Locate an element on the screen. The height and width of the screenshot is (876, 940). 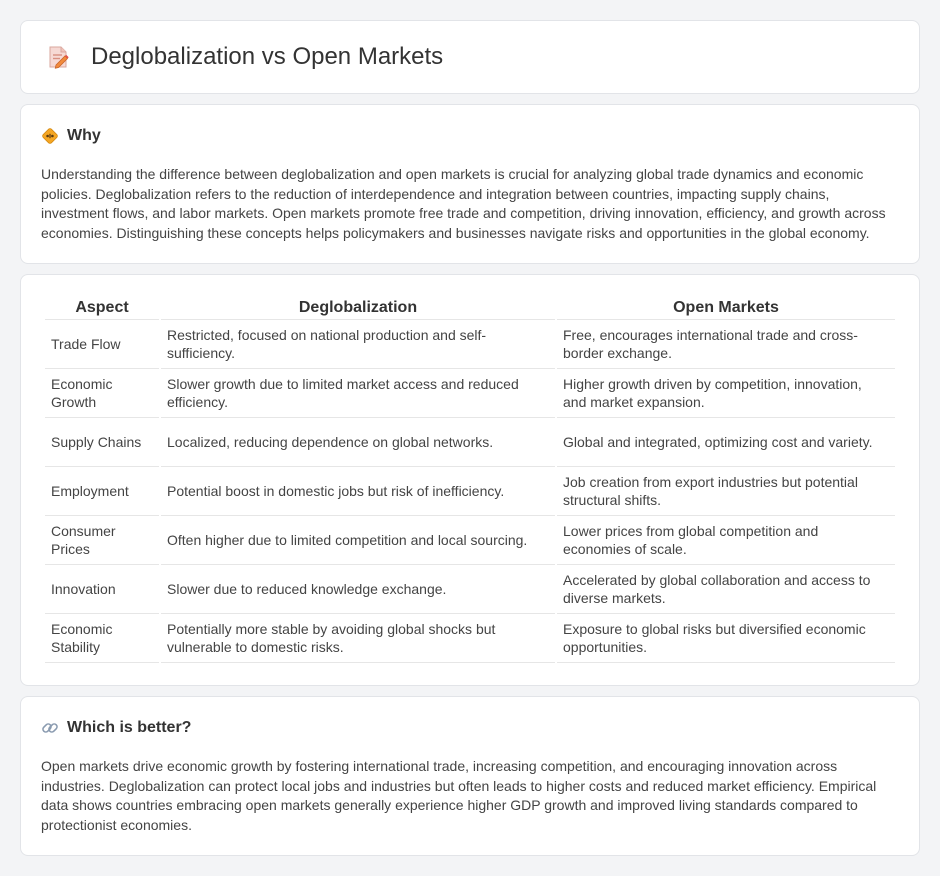
aspect-cell: Supply Chains is located at coordinates (102, 442).